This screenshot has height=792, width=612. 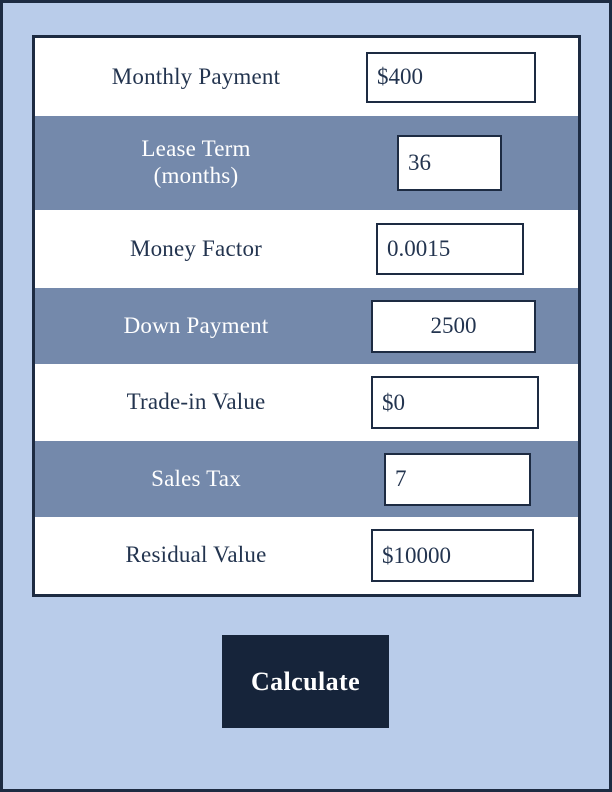 I want to click on sales-tax-input: 7, so click(x=457, y=479).